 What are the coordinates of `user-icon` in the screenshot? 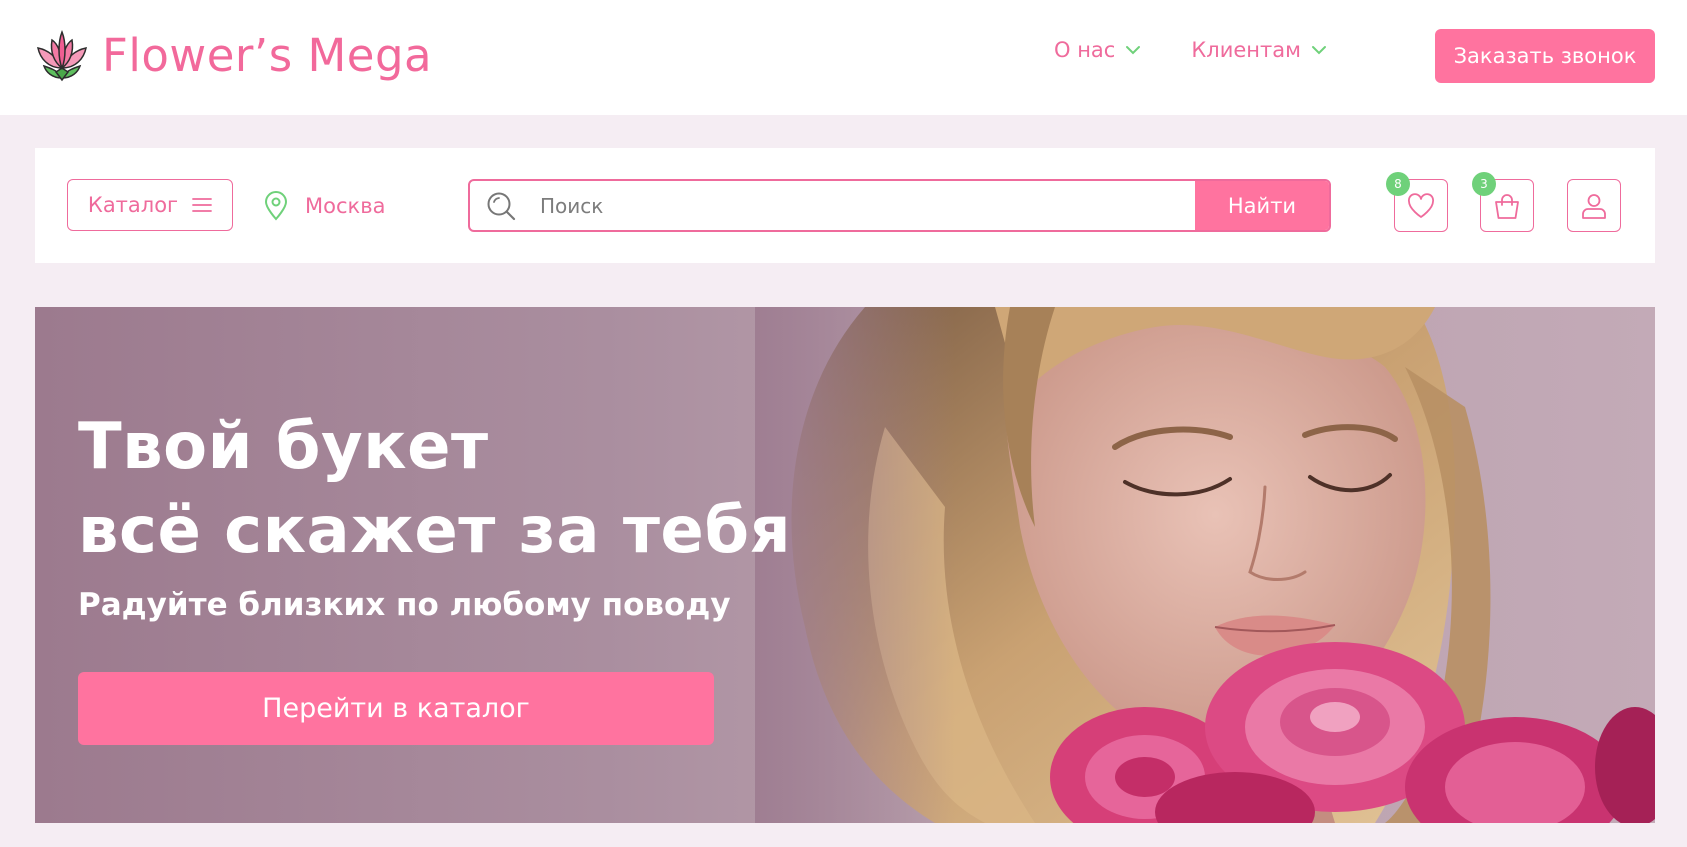 It's located at (1594, 206).